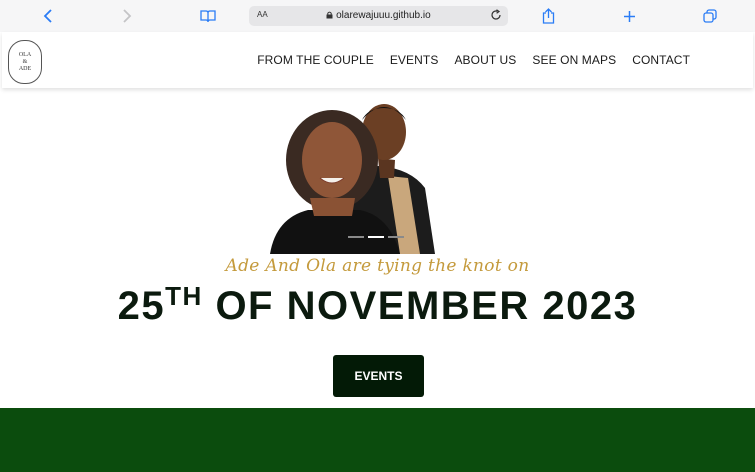  Describe the element at coordinates (377, 304) in the screenshot. I see `wedding-date: 25TH OF NOVEMBER 2023` at that location.